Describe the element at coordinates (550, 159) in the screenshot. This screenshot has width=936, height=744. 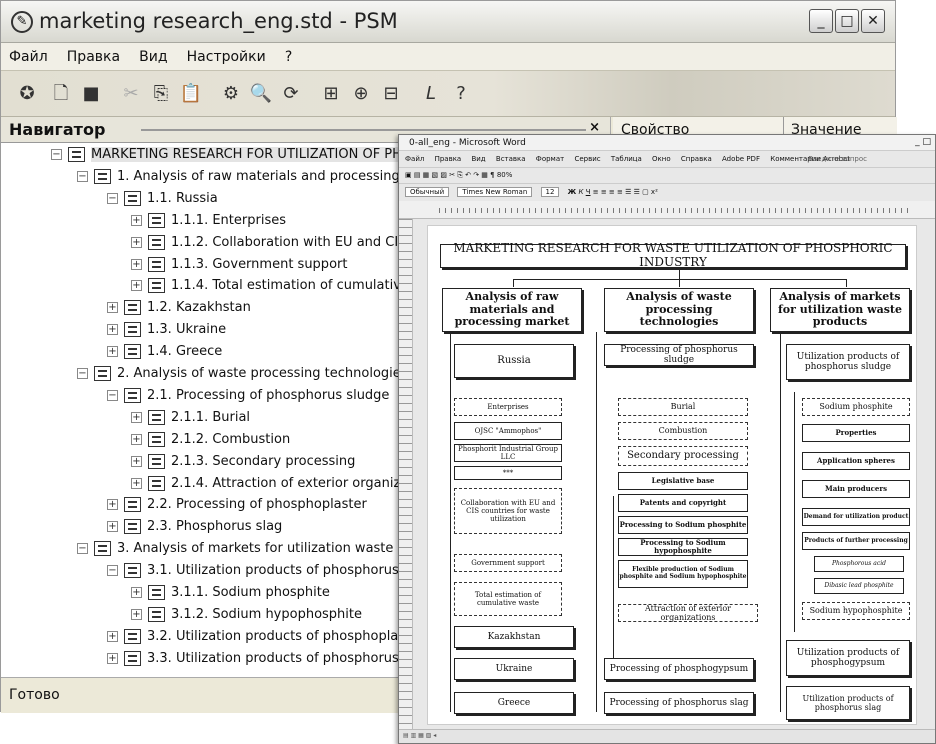
I see `word-menu-format: Формат` at that location.